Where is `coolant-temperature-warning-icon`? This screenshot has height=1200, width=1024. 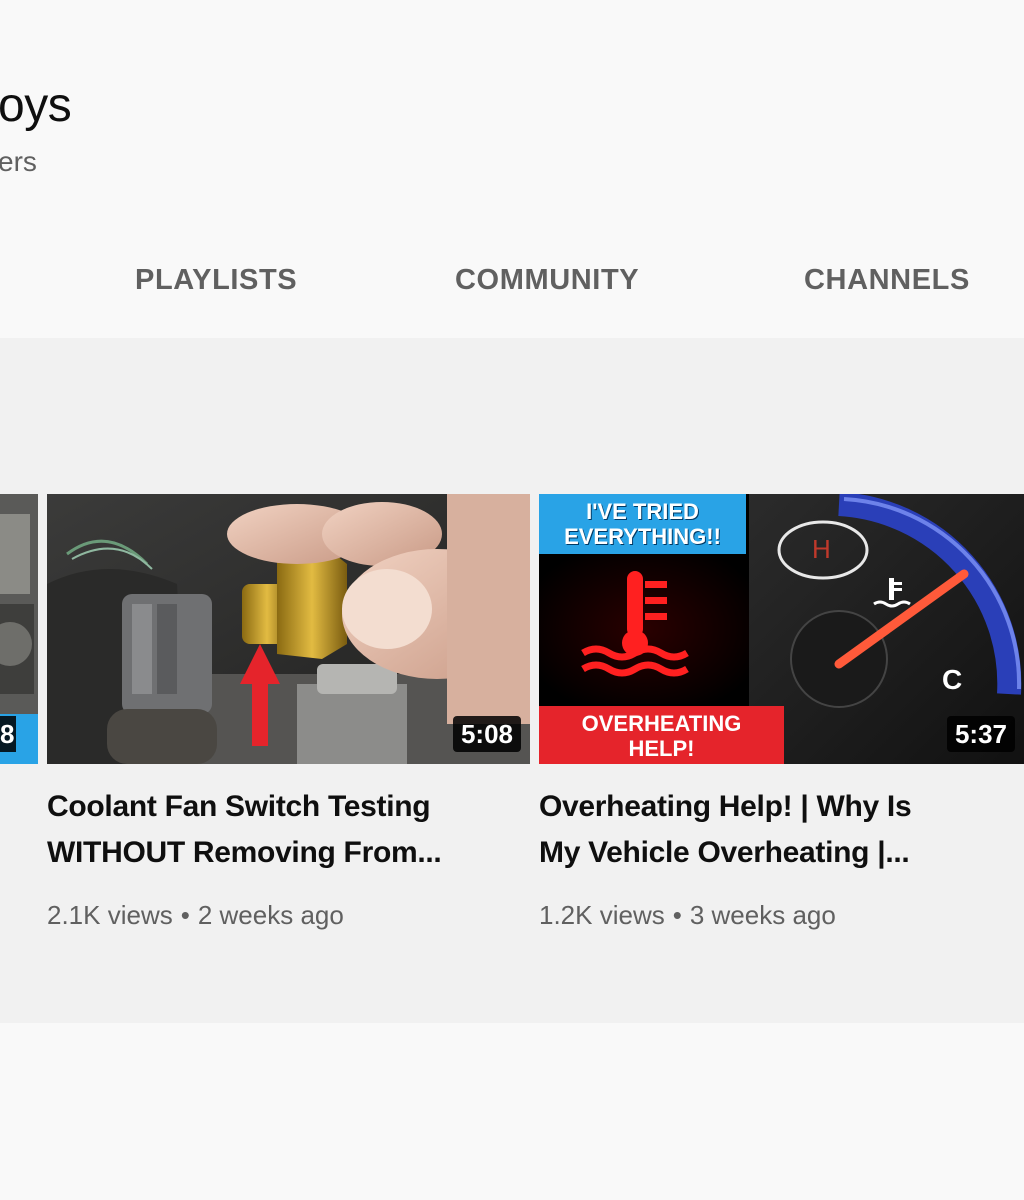 coolant-temperature-warning-icon is located at coordinates (636, 626).